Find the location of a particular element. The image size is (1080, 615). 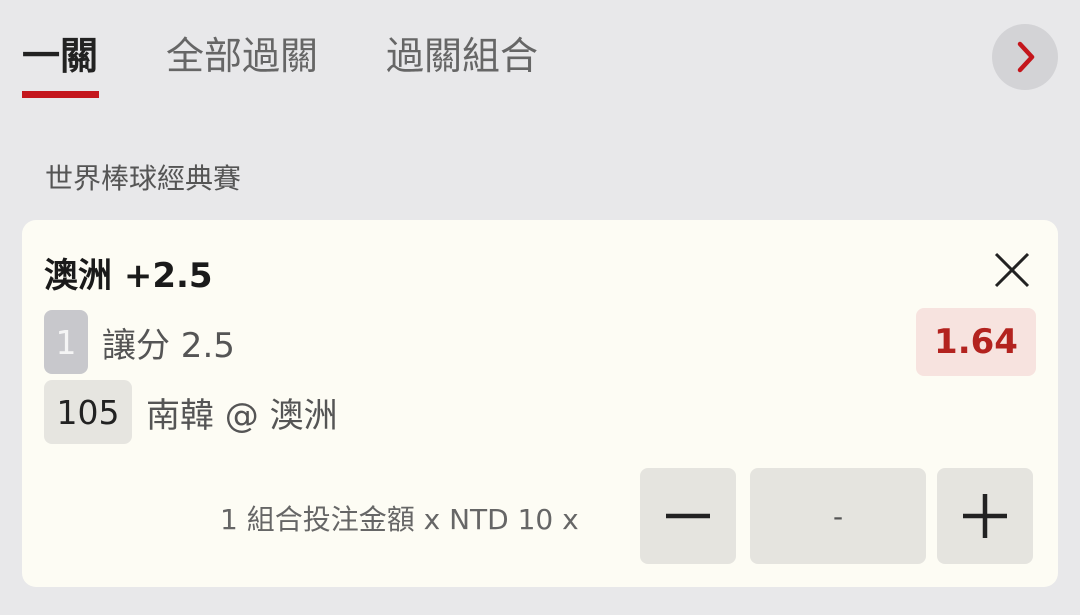

section-title: 世界棒球經典賽 is located at coordinates (143, 178).